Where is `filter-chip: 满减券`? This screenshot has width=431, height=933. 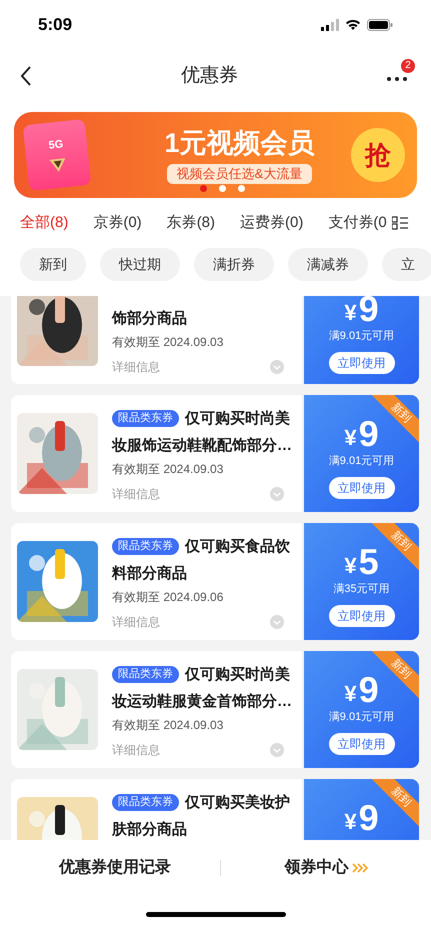 filter-chip: 满减券 is located at coordinates (328, 264).